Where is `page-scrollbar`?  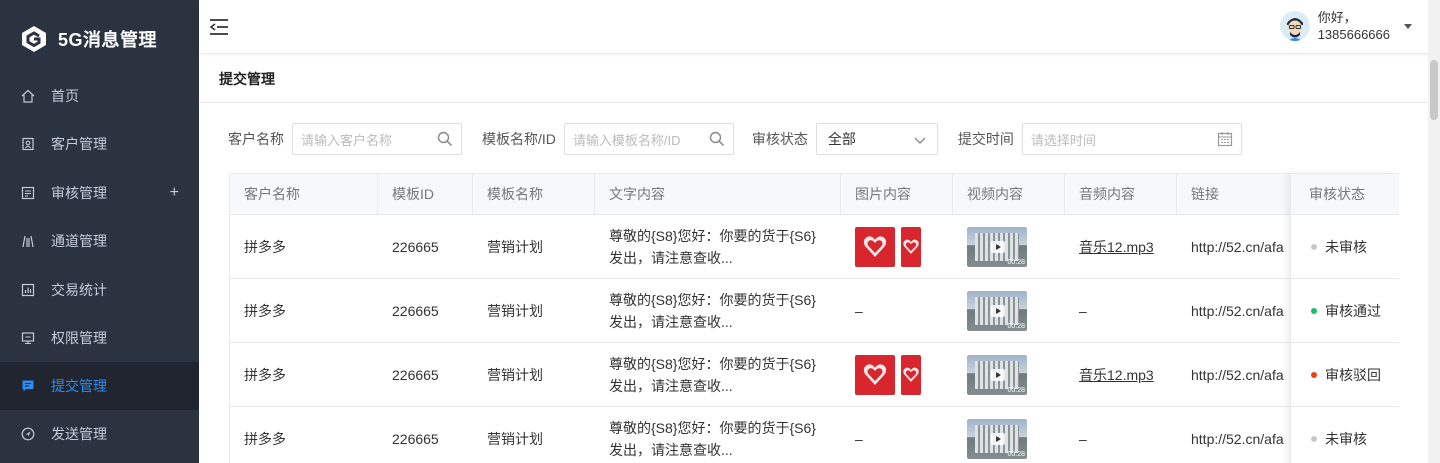 page-scrollbar is located at coordinates (1434, 231).